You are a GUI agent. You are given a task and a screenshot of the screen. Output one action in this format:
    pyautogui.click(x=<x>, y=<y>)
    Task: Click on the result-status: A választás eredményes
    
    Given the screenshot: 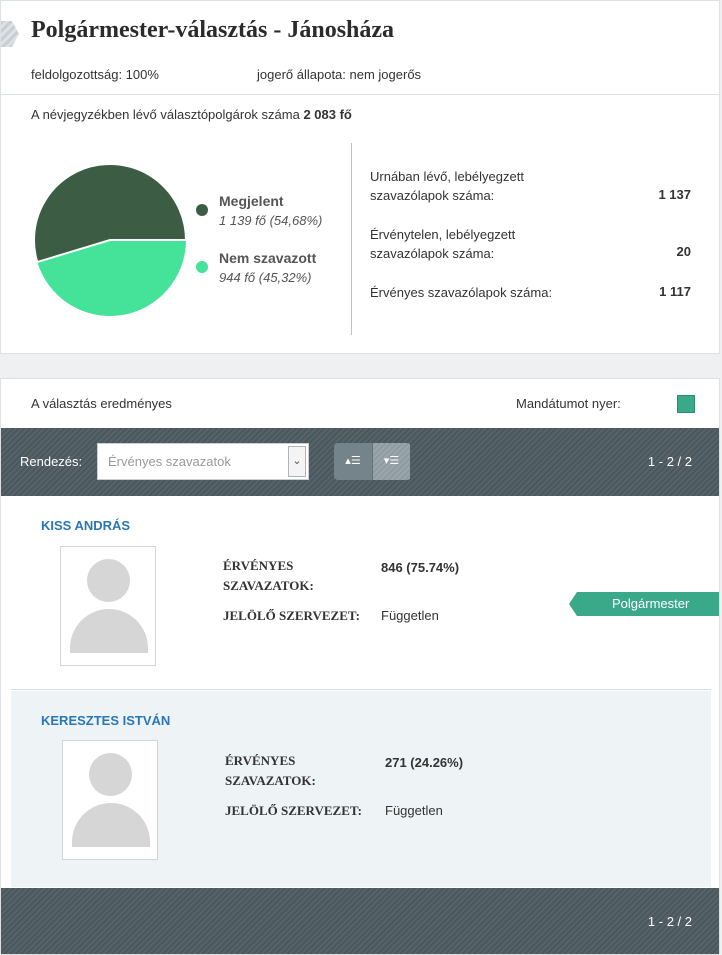 What is the action you would take?
    pyautogui.click(x=101, y=403)
    